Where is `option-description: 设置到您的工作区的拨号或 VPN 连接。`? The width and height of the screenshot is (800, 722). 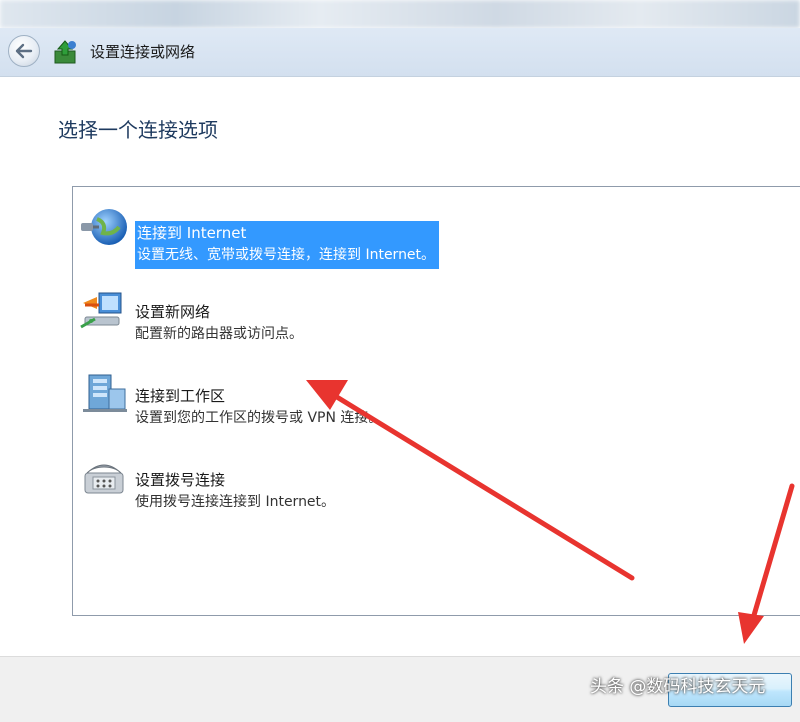
option-description: 设置到您的工作区的拨号或 VPN 连接。 is located at coordinates (259, 418).